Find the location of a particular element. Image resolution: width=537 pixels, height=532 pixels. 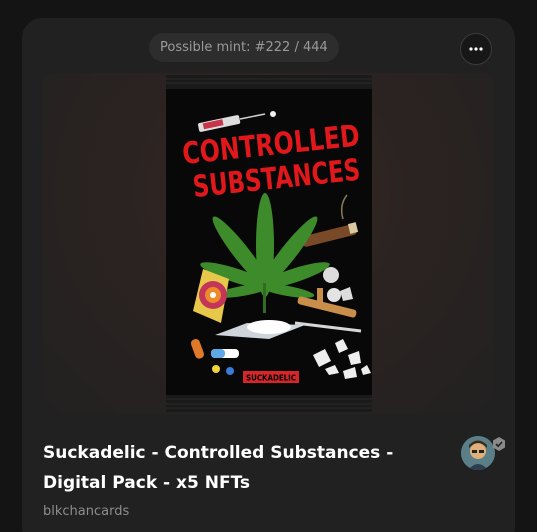

peace-pill-illustration is located at coordinates (331, 275).